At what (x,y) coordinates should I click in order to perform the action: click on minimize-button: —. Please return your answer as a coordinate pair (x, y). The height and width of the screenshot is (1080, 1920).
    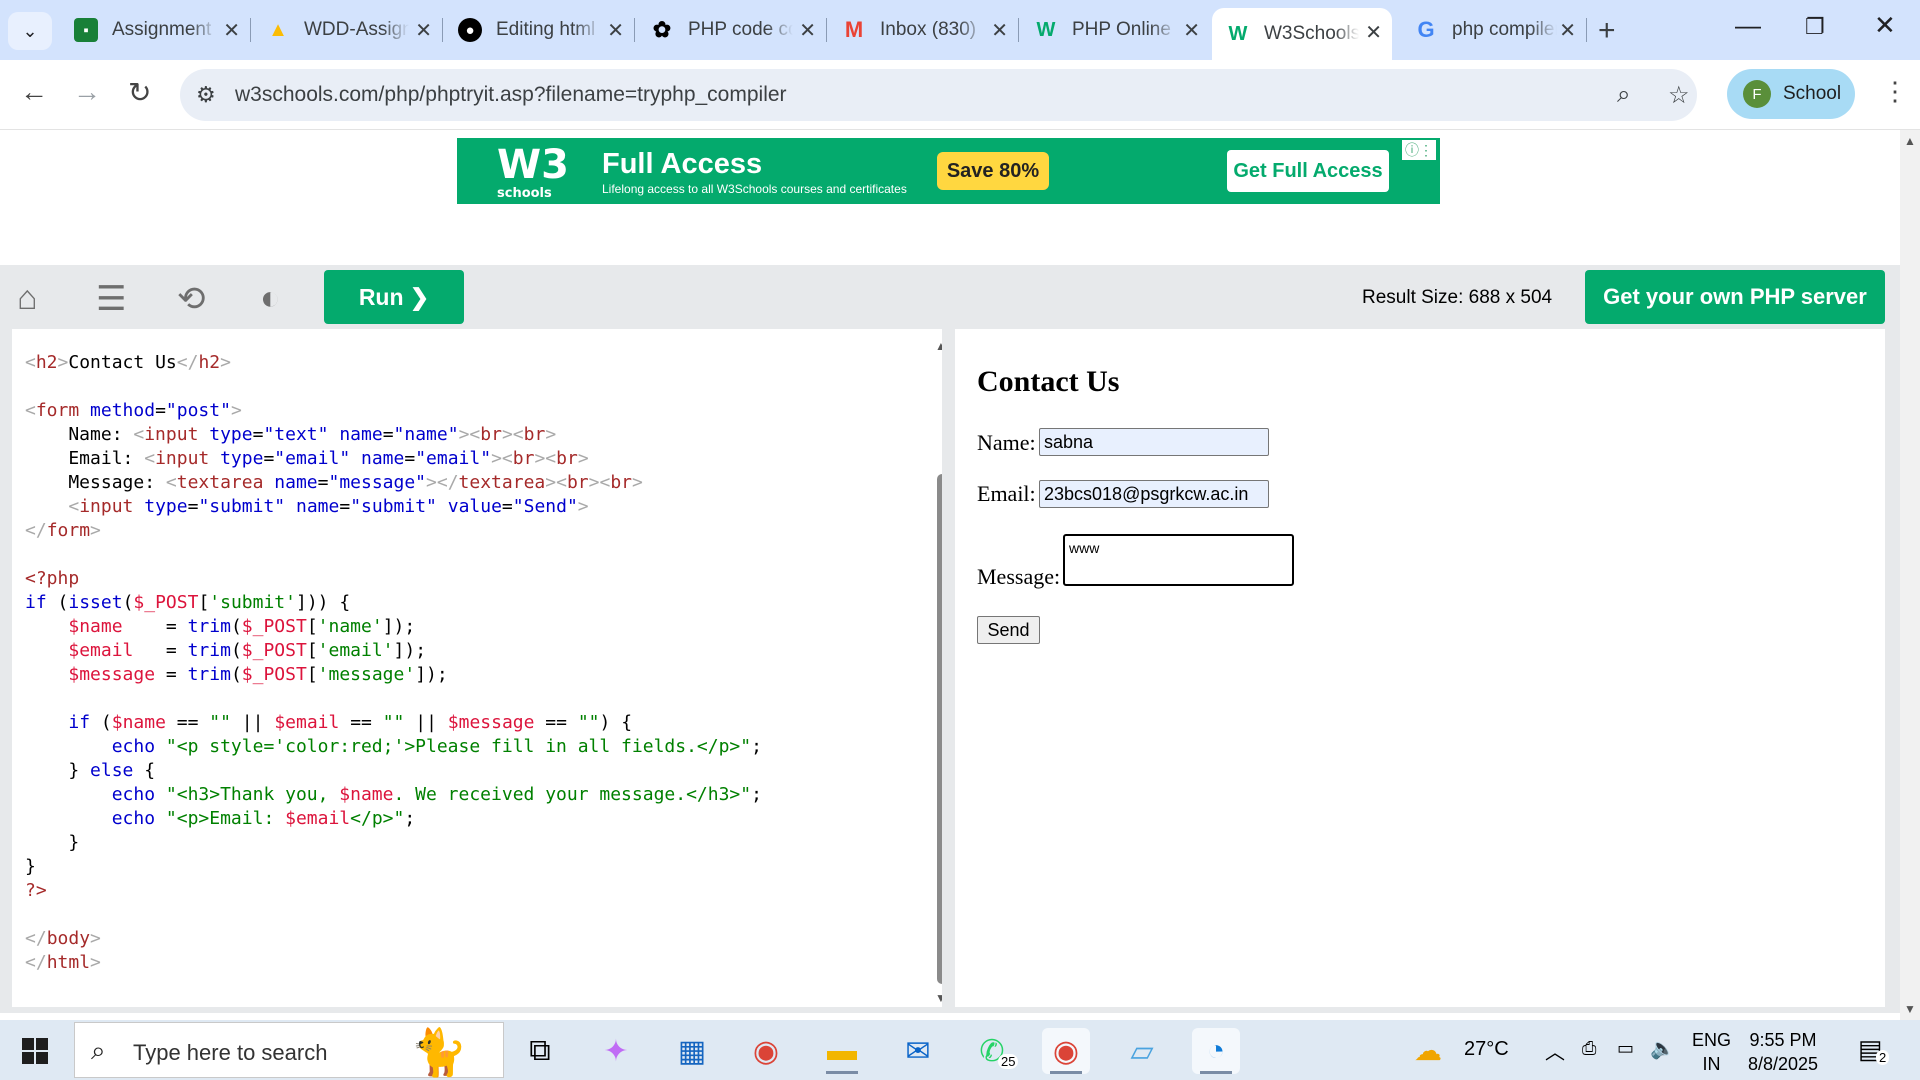
    Looking at the image, I should click on (1748, 25).